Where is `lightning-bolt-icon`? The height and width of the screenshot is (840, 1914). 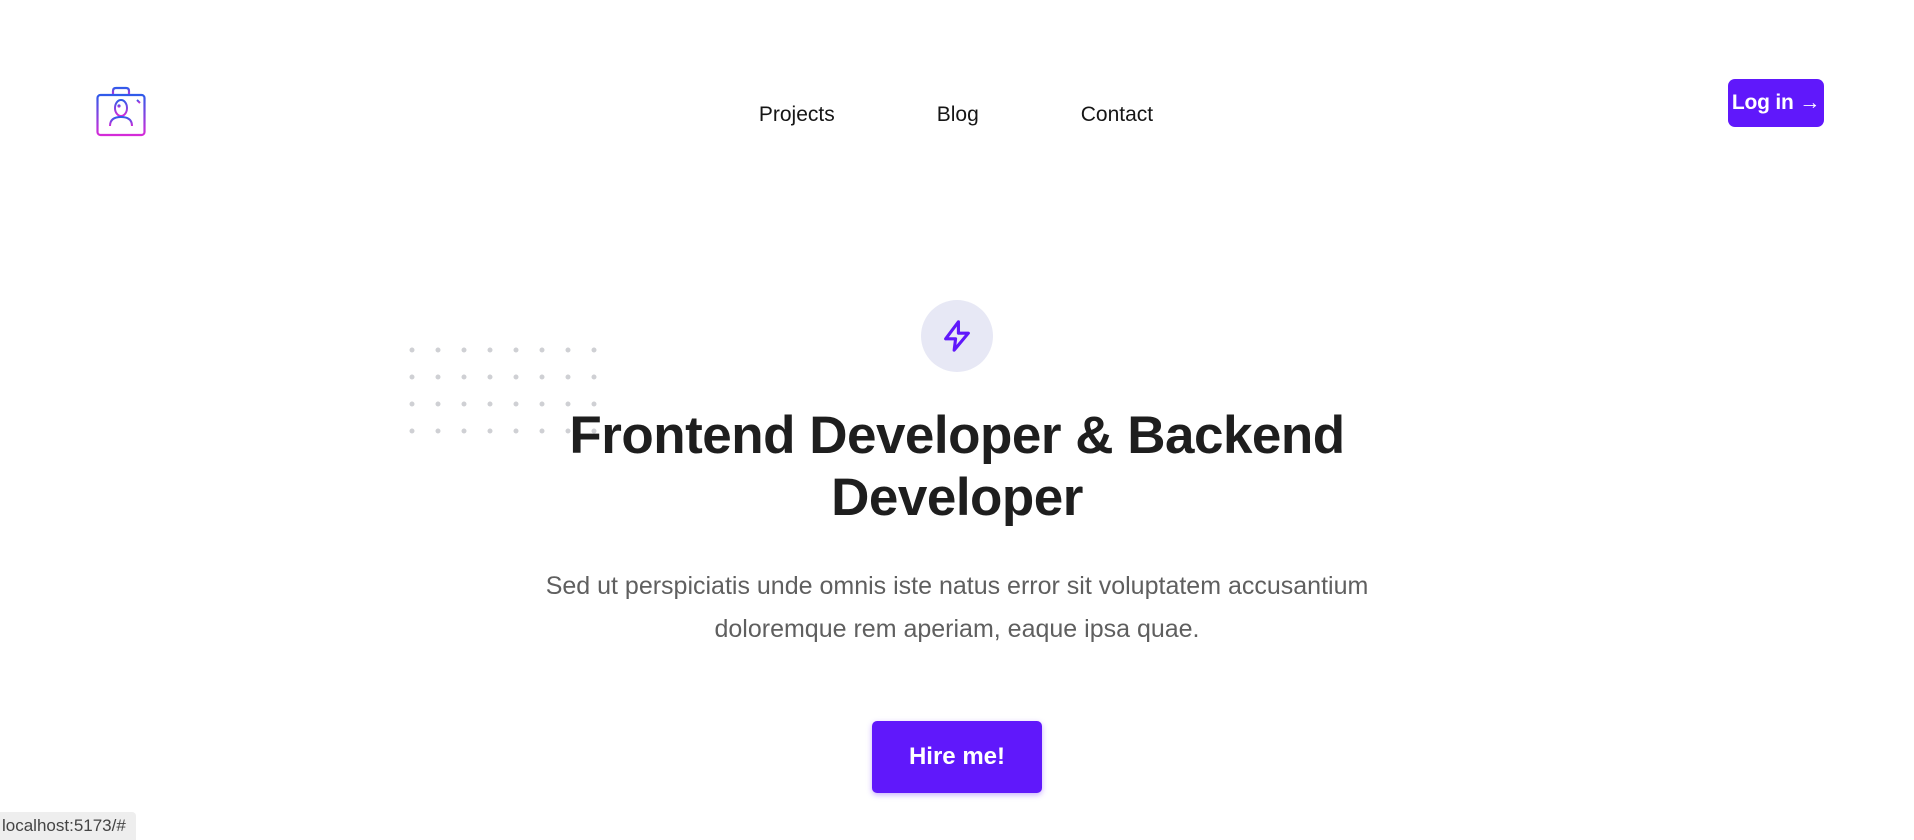
lightning-bolt-icon is located at coordinates (957, 336).